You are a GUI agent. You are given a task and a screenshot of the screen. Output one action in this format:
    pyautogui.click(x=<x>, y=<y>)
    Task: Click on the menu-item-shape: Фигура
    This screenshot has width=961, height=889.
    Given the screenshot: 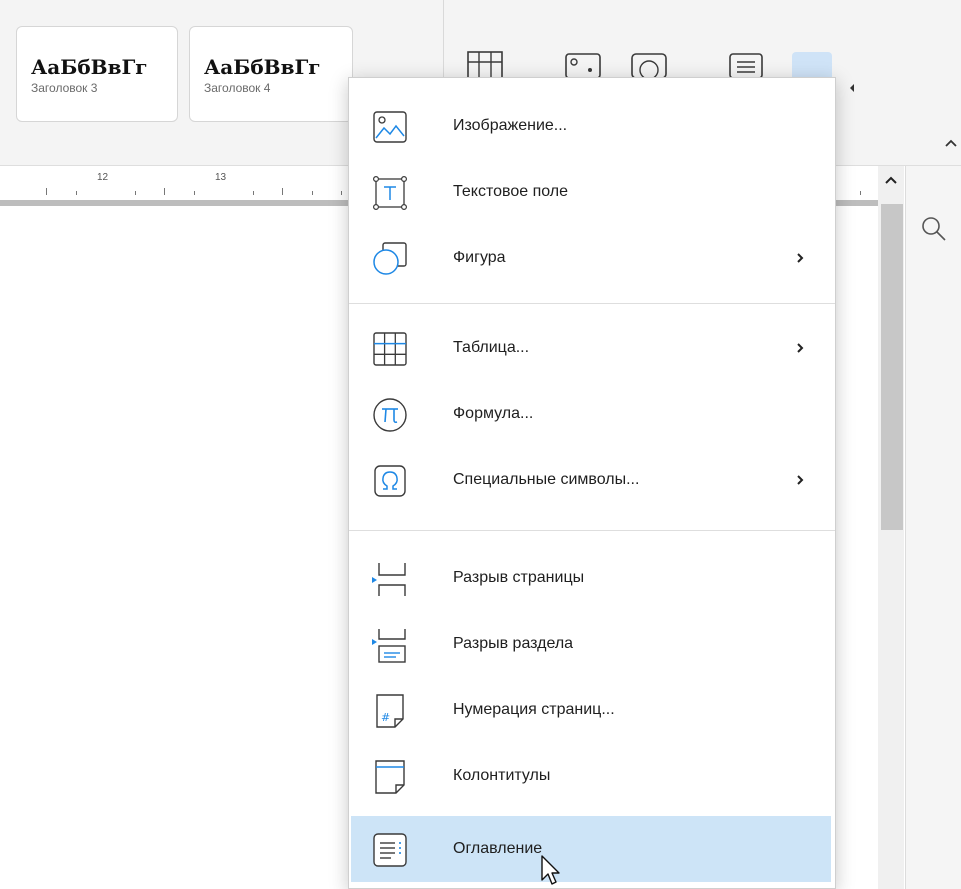 What is the action you would take?
    pyautogui.click(x=592, y=258)
    